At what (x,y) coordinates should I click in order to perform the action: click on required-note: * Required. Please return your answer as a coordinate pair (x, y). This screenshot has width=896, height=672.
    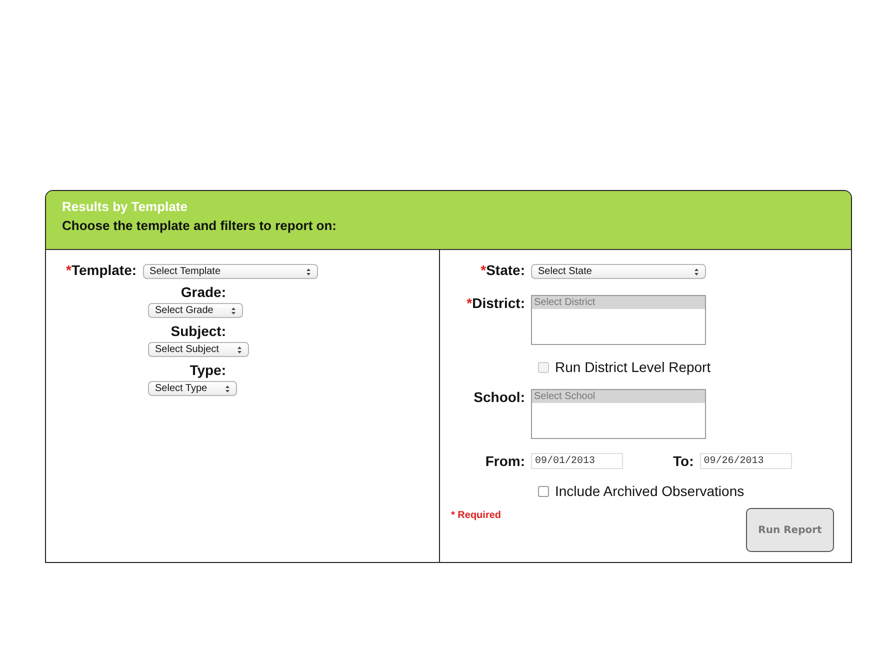
    Looking at the image, I should click on (476, 515).